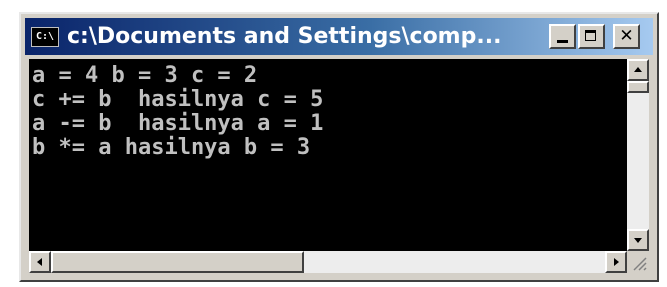  Describe the element at coordinates (562, 36) in the screenshot. I see `minimize-button` at that location.